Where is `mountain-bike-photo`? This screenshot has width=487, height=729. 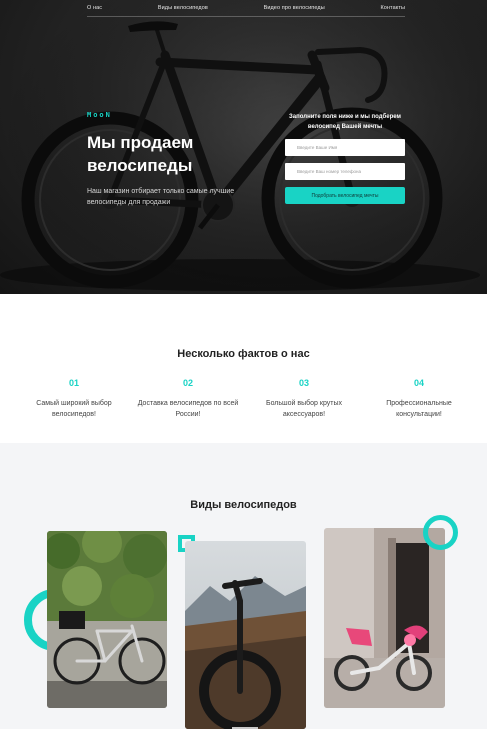
mountain-bike-photo is located at coordinates (245, 635).